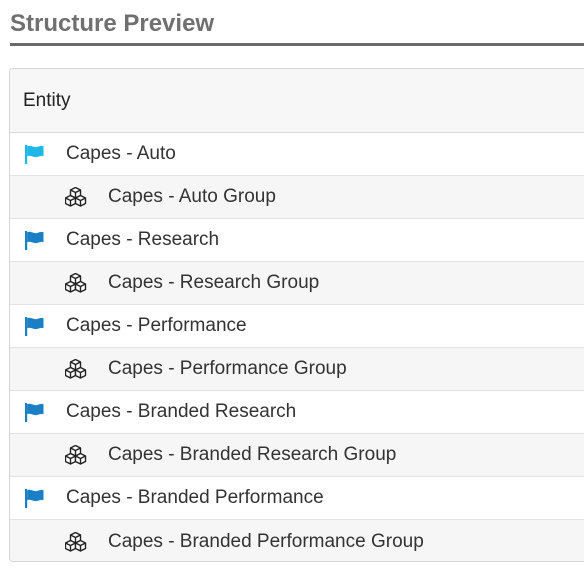 Image resolution: width=584 pixels, height=574 pixels. I want to click on group-label: Capes - Branded Performance Group, so click(266, 541).